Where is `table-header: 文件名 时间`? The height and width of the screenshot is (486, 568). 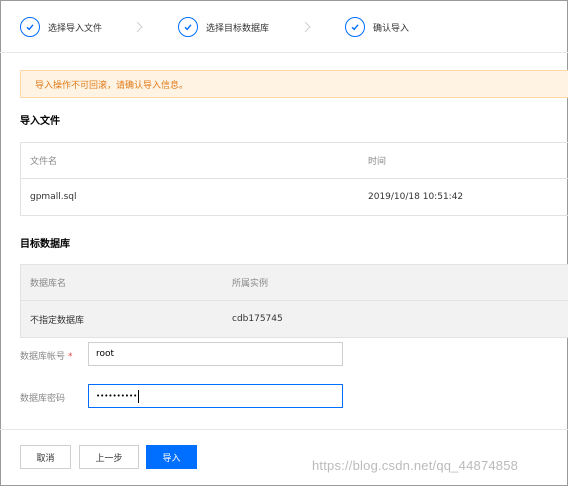
table-header: 文件名 时间 is located at coordinates (294, 161).